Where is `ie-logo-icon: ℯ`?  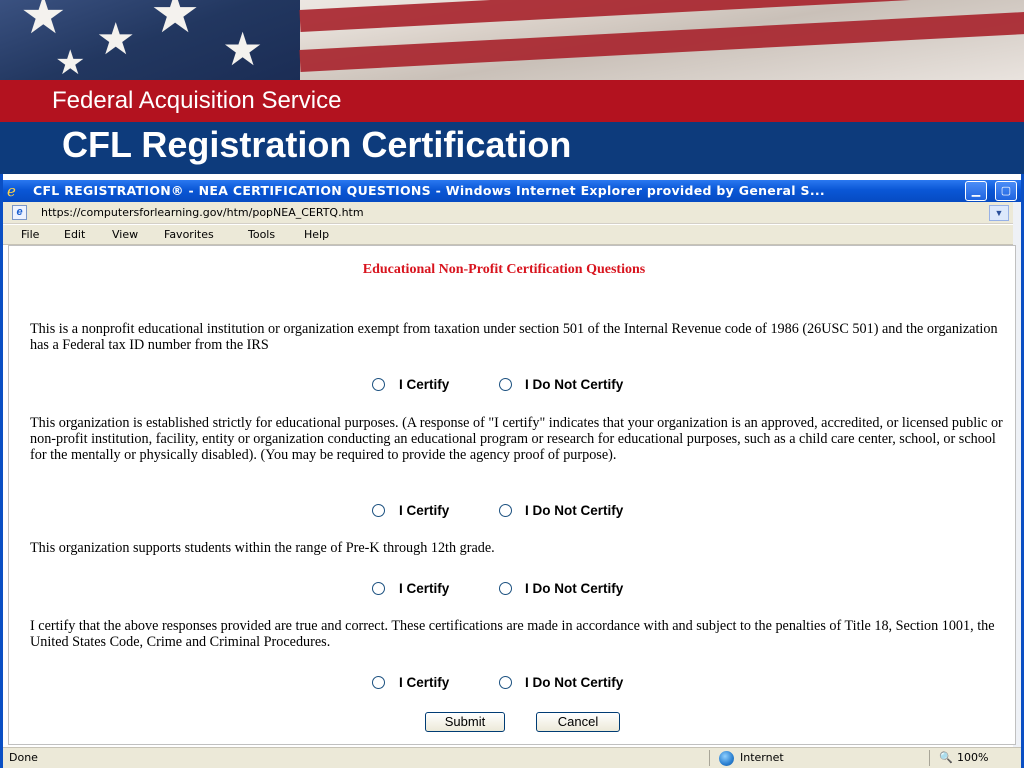
ie-logo-icon: ℯ is located at coordinates (11, 191).